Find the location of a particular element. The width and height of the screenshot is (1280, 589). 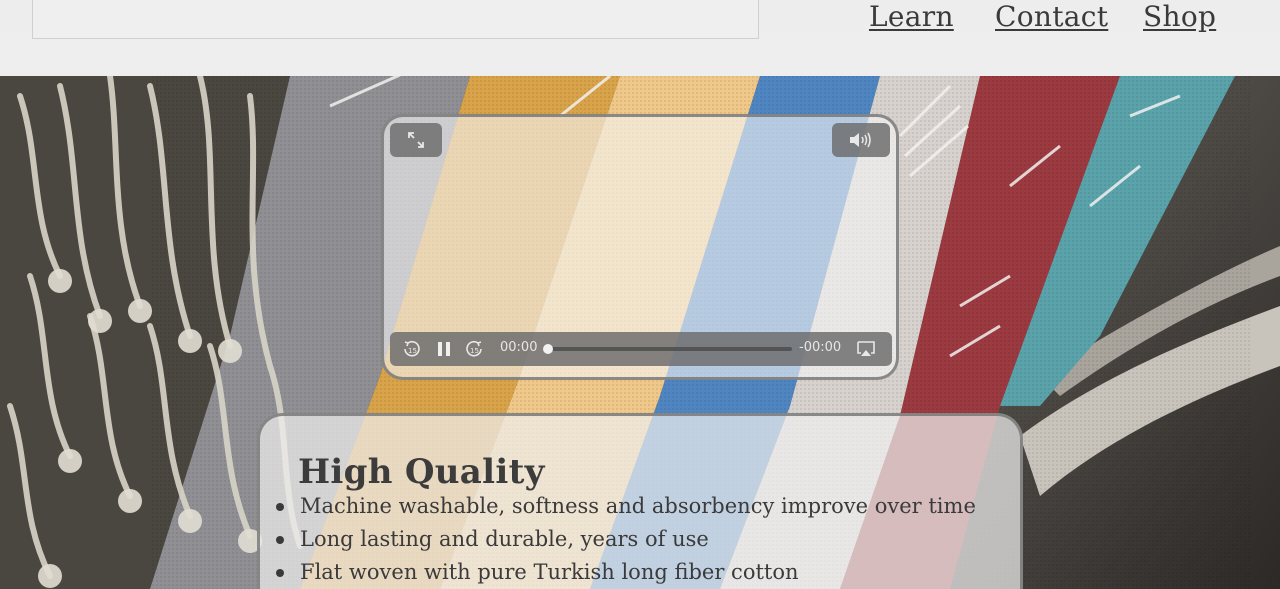

volume-icon is located at coordinates (860, 140).